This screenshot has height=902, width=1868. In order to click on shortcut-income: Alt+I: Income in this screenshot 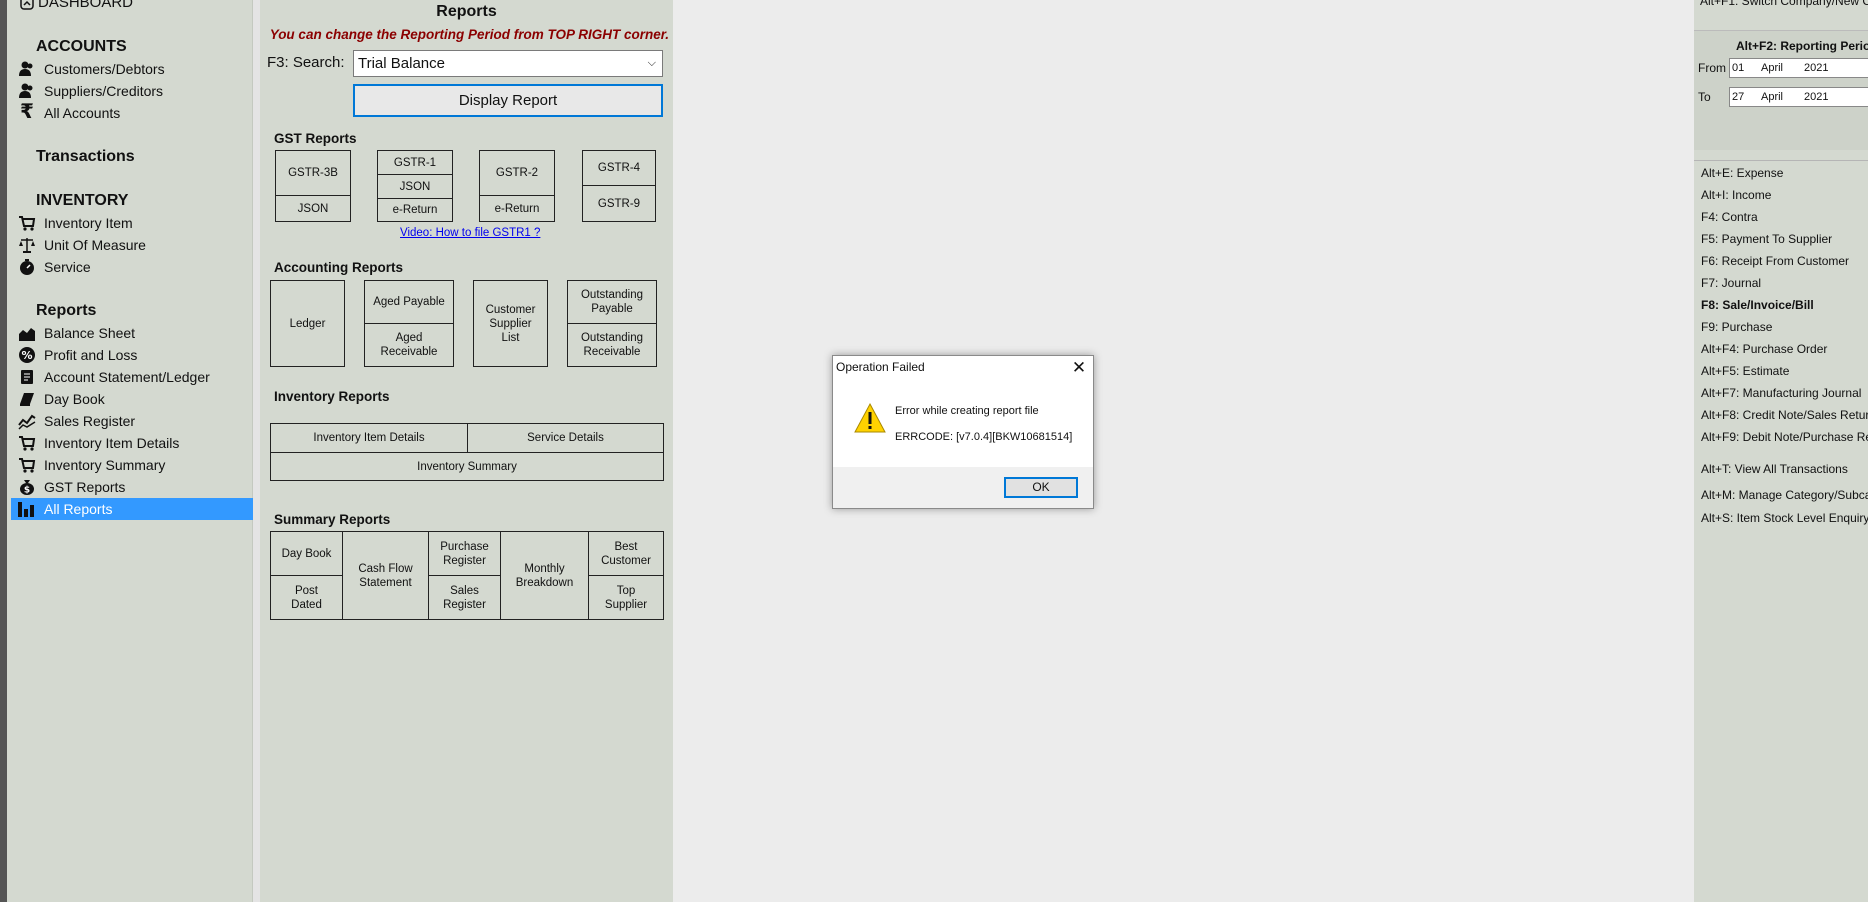, I will do `click(1736, 195)`.